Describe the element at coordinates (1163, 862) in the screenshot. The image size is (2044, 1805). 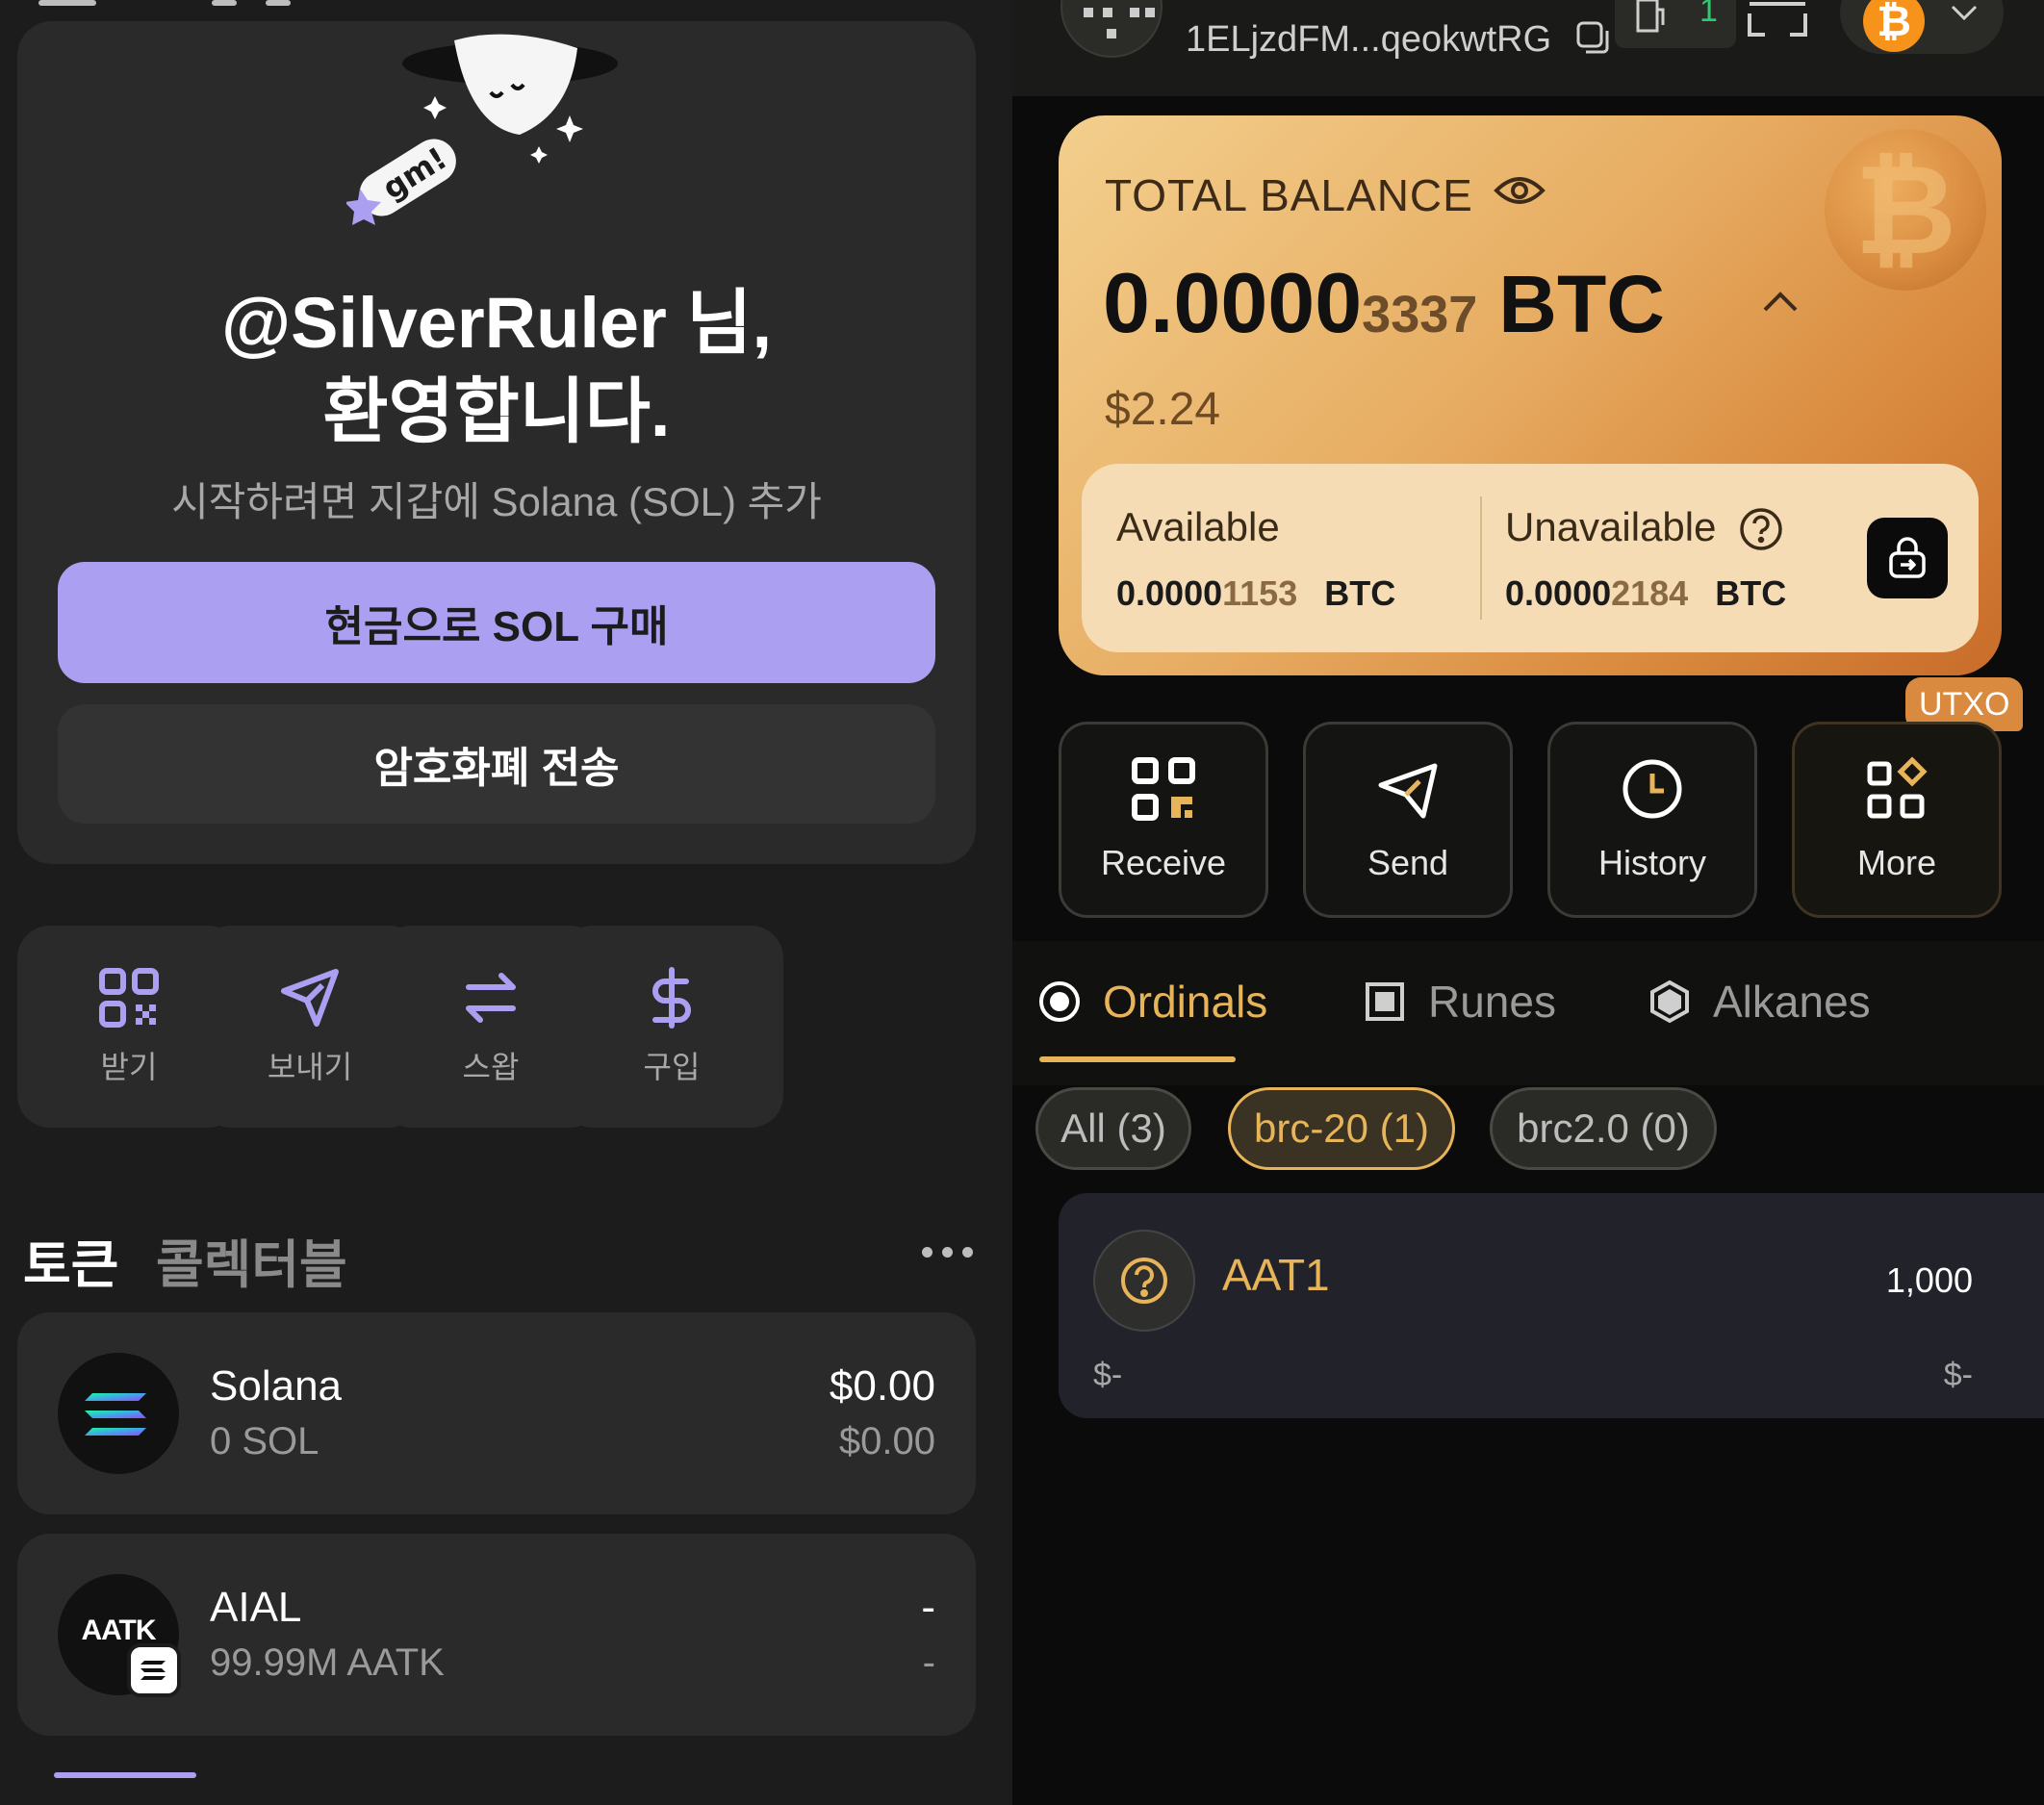
I see `receive-label: Receive` at that location.